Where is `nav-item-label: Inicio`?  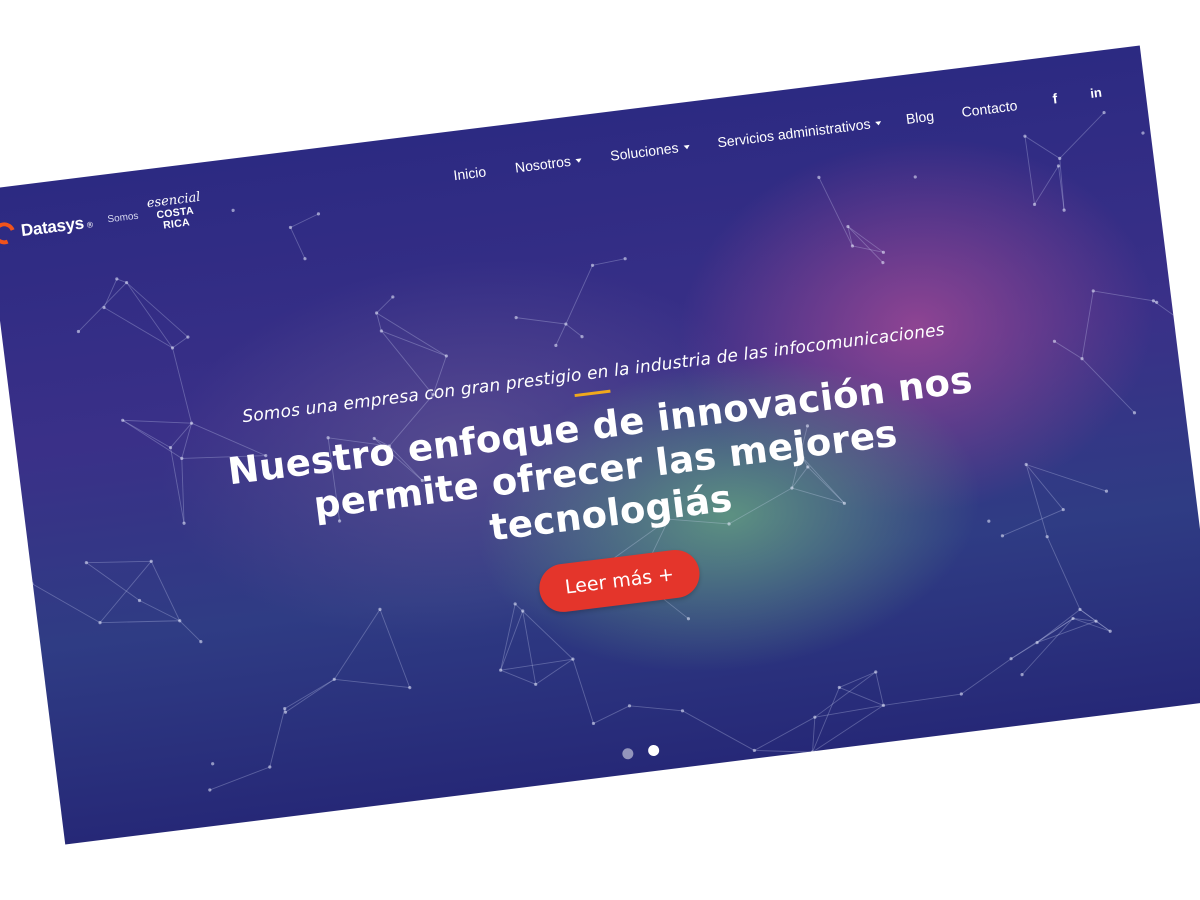
nav-item-label: Inicio is located at coordinates (469, 173).